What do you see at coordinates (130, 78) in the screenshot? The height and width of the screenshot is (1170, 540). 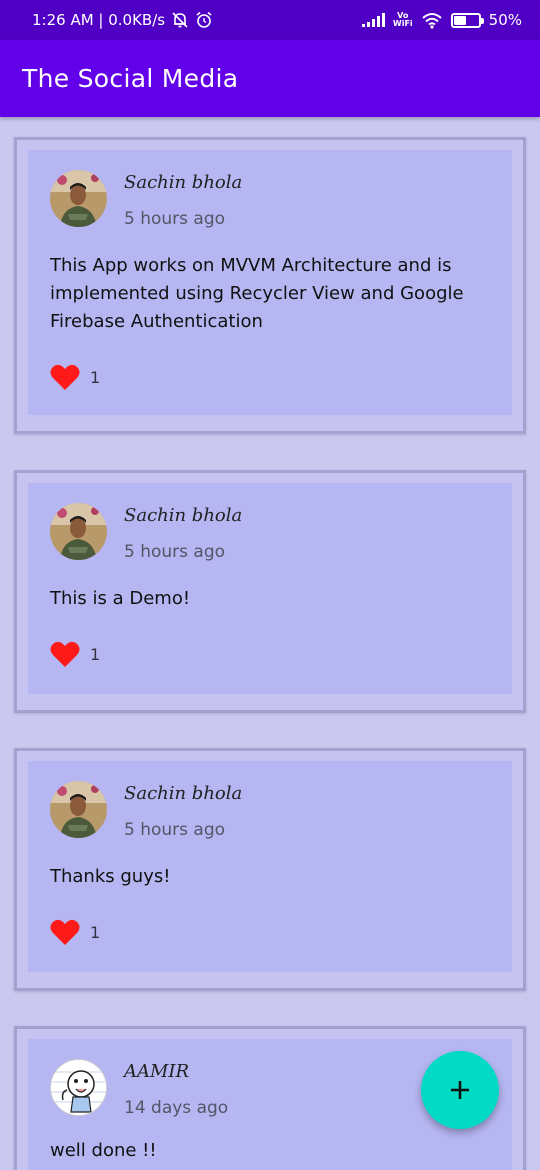 I see `app-title: The Social Media` at bounding box center [130, 78].